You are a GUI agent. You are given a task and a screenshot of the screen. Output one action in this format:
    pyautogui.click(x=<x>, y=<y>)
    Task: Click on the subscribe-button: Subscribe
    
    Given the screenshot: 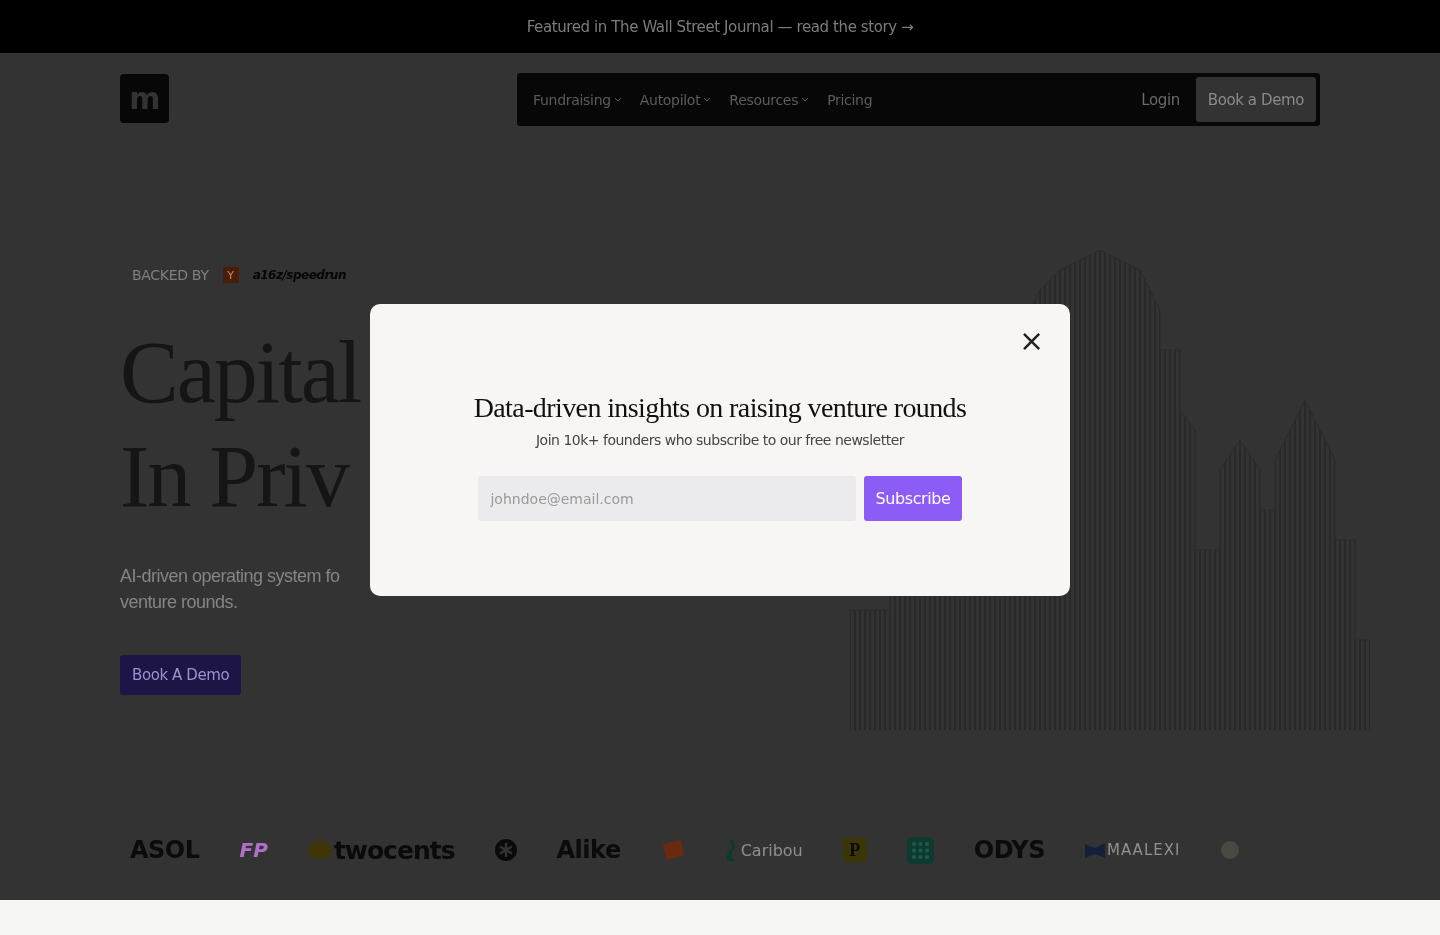 What is the action you would take?
    pyautogui.click(x=913, y=498)
    